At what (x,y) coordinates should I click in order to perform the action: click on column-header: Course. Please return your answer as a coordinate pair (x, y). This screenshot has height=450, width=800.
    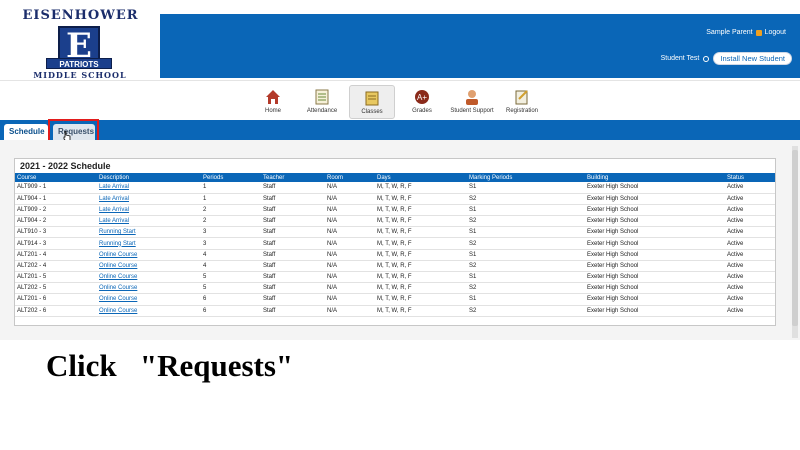
    Looking at the image, I should click on (56, 177).